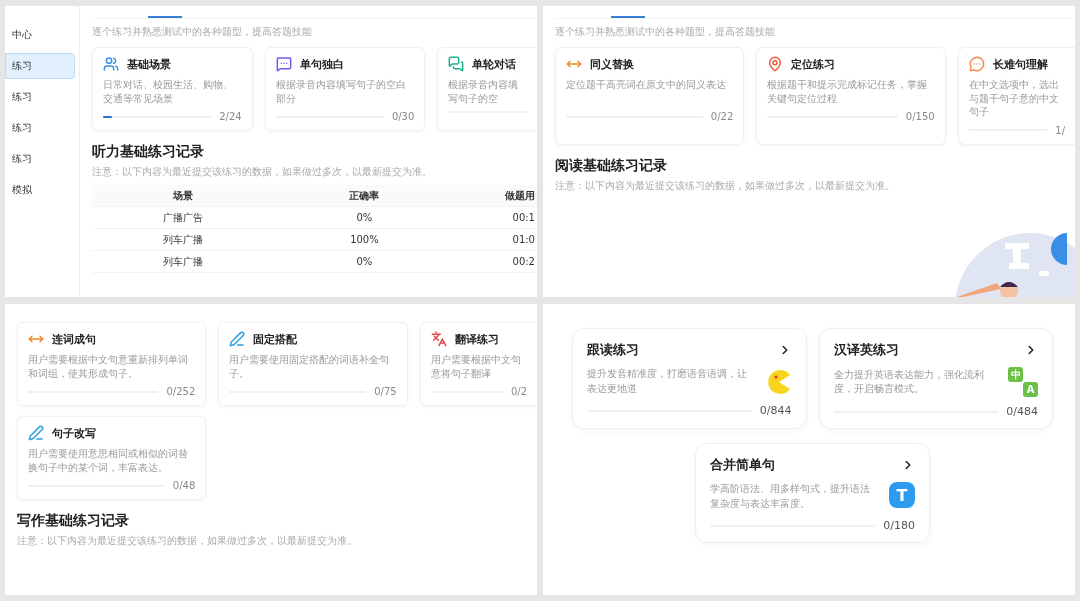 The height and width of the screenshot is (601, 1080). Describe the element at coordinates (484, 91) in the screenshot. I see `card-description: 根据录音内容填写句子的空` at that location.